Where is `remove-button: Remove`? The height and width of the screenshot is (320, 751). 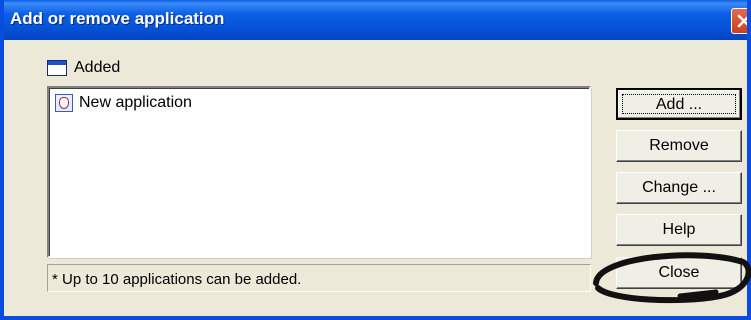 remove-button: Remove is located at coordinates (679, 146).